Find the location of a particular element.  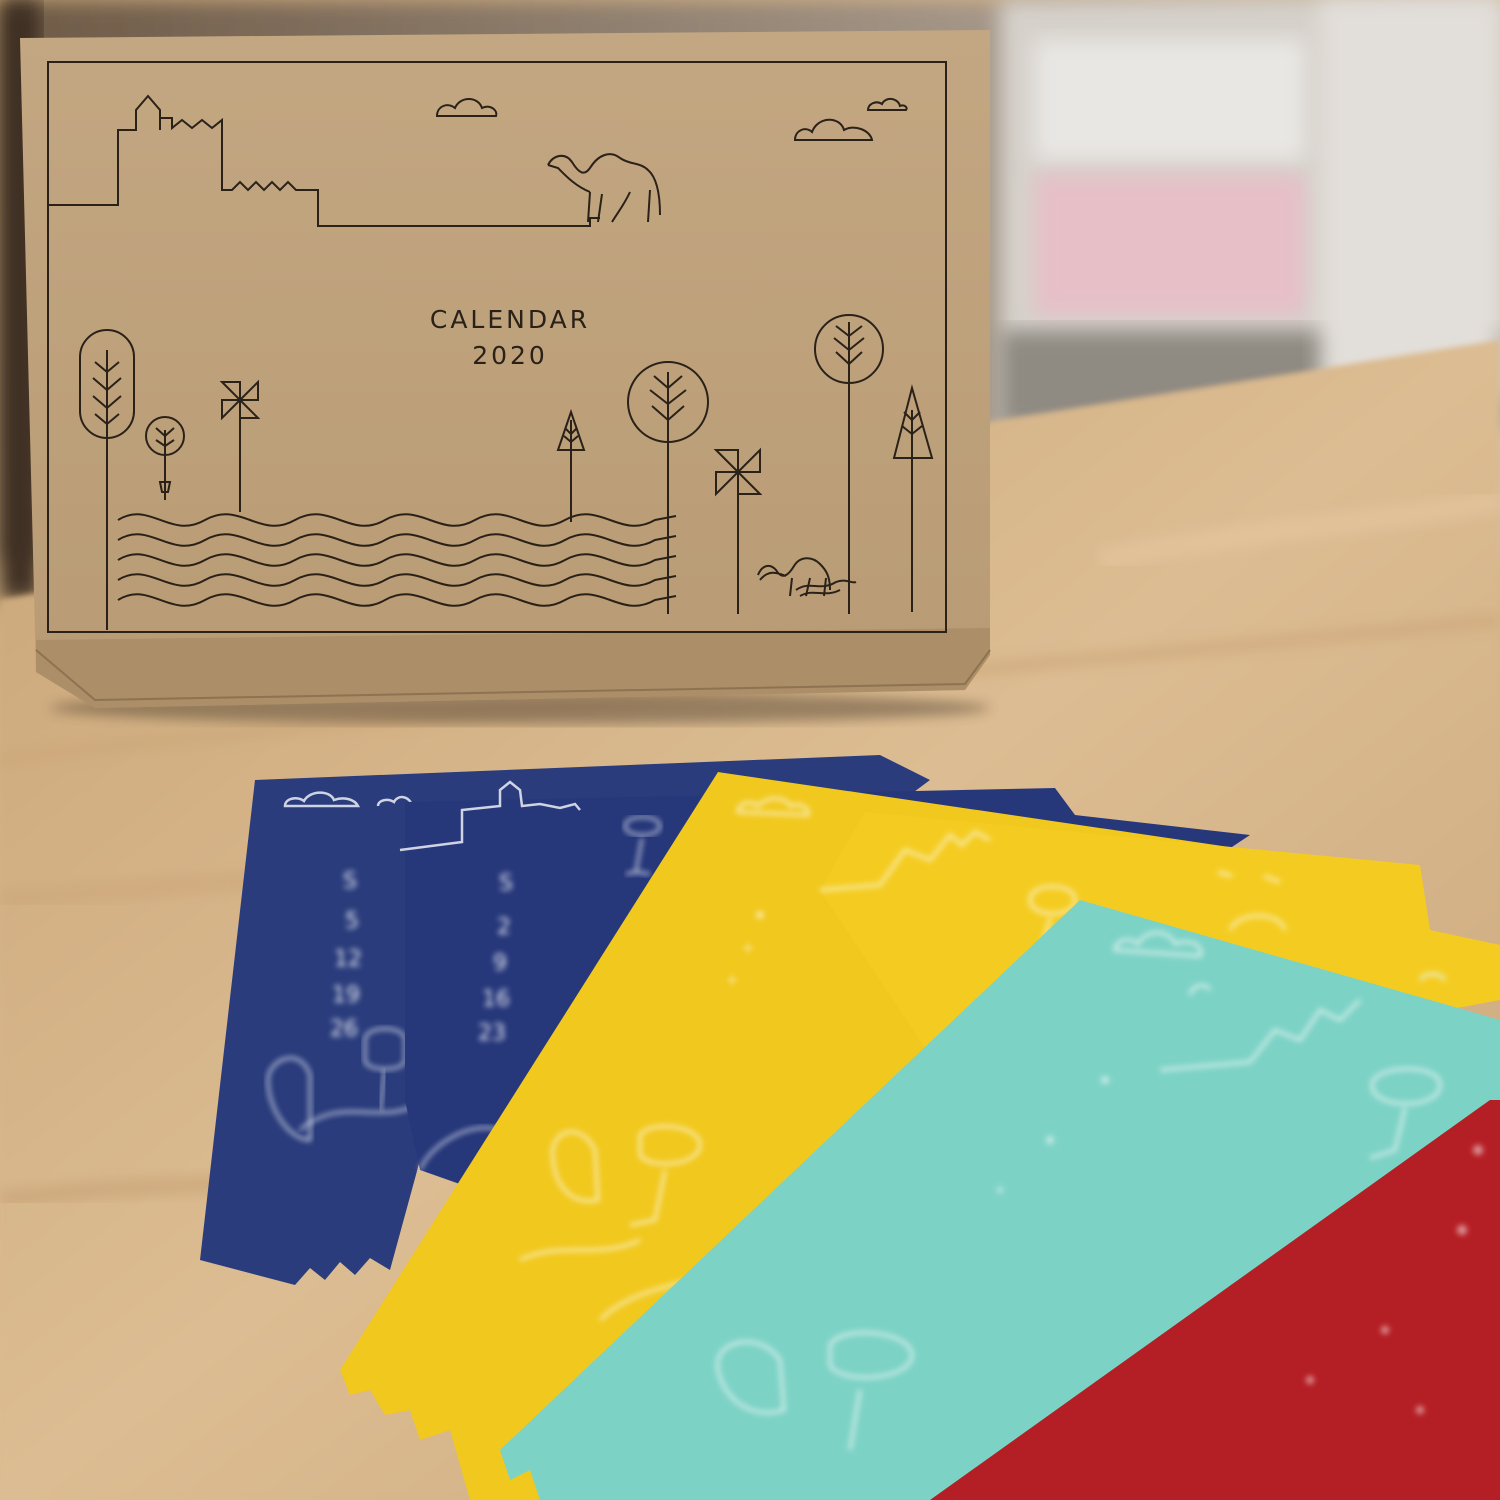

card-digit: 16 is located at coordinates (496, 999).